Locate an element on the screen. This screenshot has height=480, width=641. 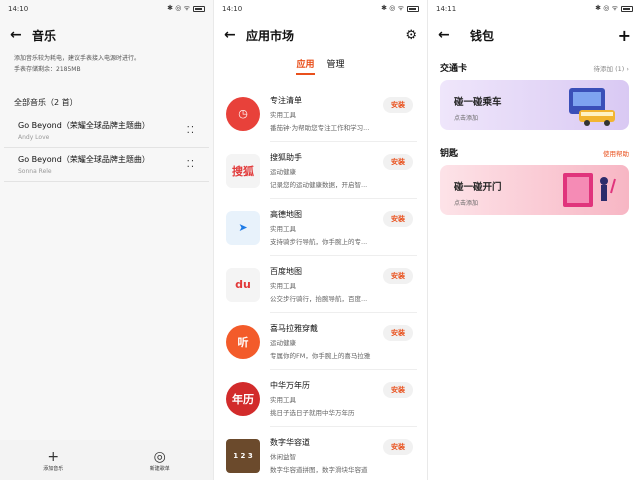
app-desc: 专属你的FM，你手腕上的喜马拉雅 is located at coordinates (320, 355).